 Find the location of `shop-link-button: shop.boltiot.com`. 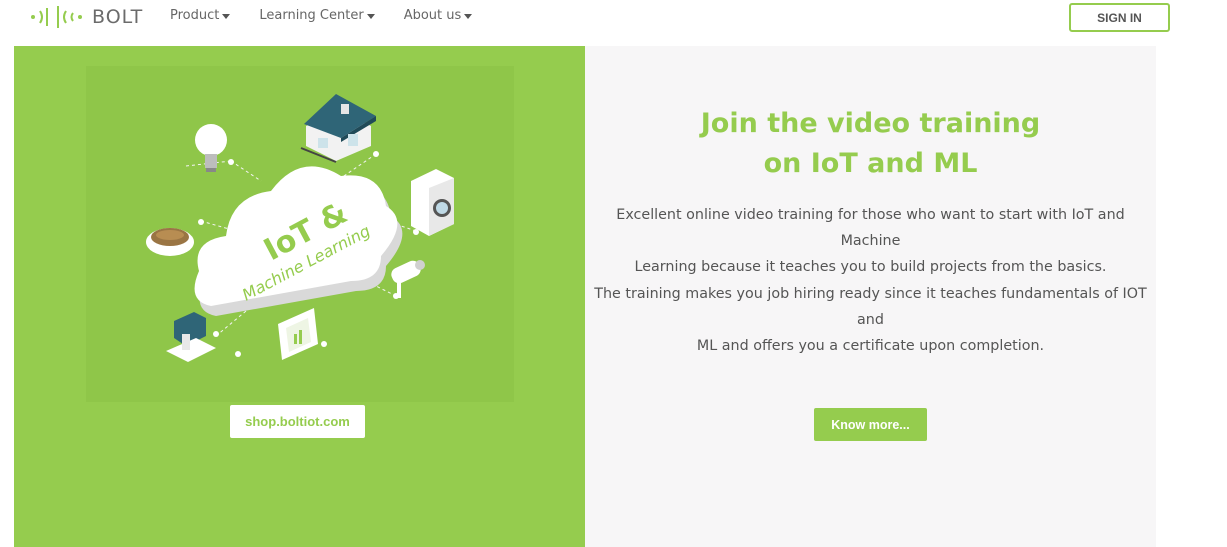

shop-link-button: shop.boltiot.com is located at coordinates (297, 421).